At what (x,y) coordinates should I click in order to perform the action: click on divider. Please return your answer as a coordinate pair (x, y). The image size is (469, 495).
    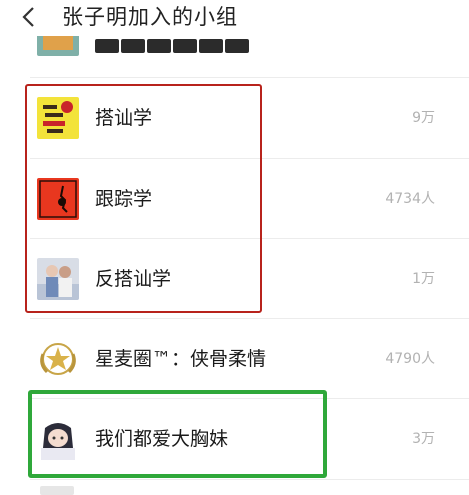
    Looking at the image, I should click on (249, 479).